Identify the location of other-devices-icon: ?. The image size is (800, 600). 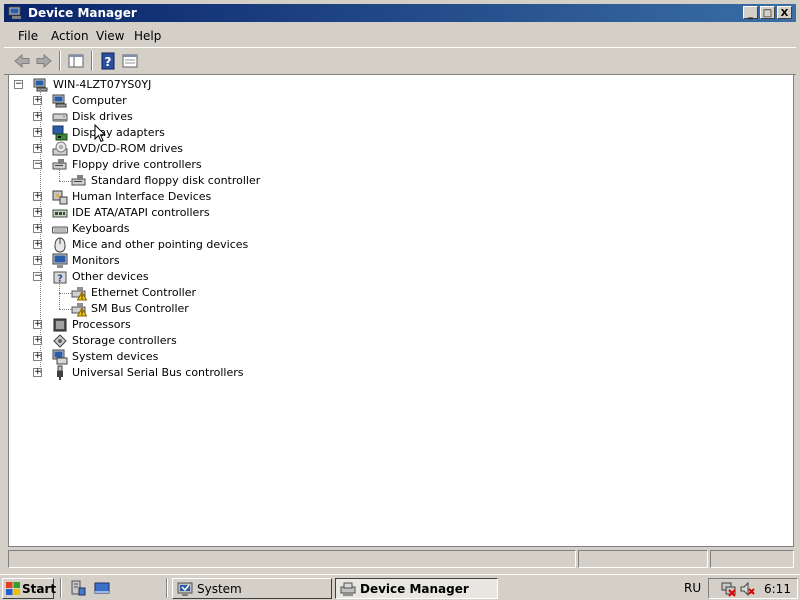
(60, 278).